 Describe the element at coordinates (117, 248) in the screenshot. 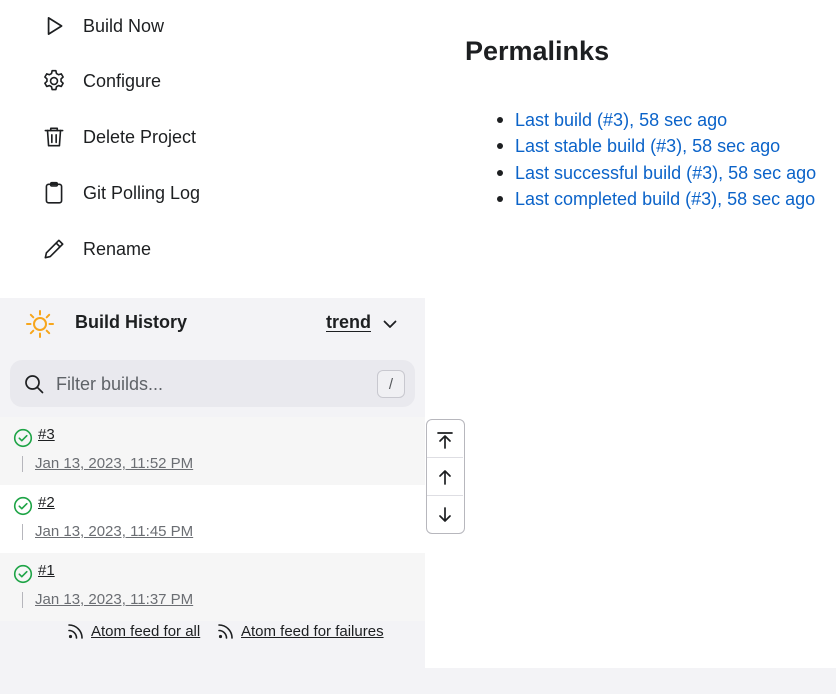

I see `rename-label: Rename` at that location.